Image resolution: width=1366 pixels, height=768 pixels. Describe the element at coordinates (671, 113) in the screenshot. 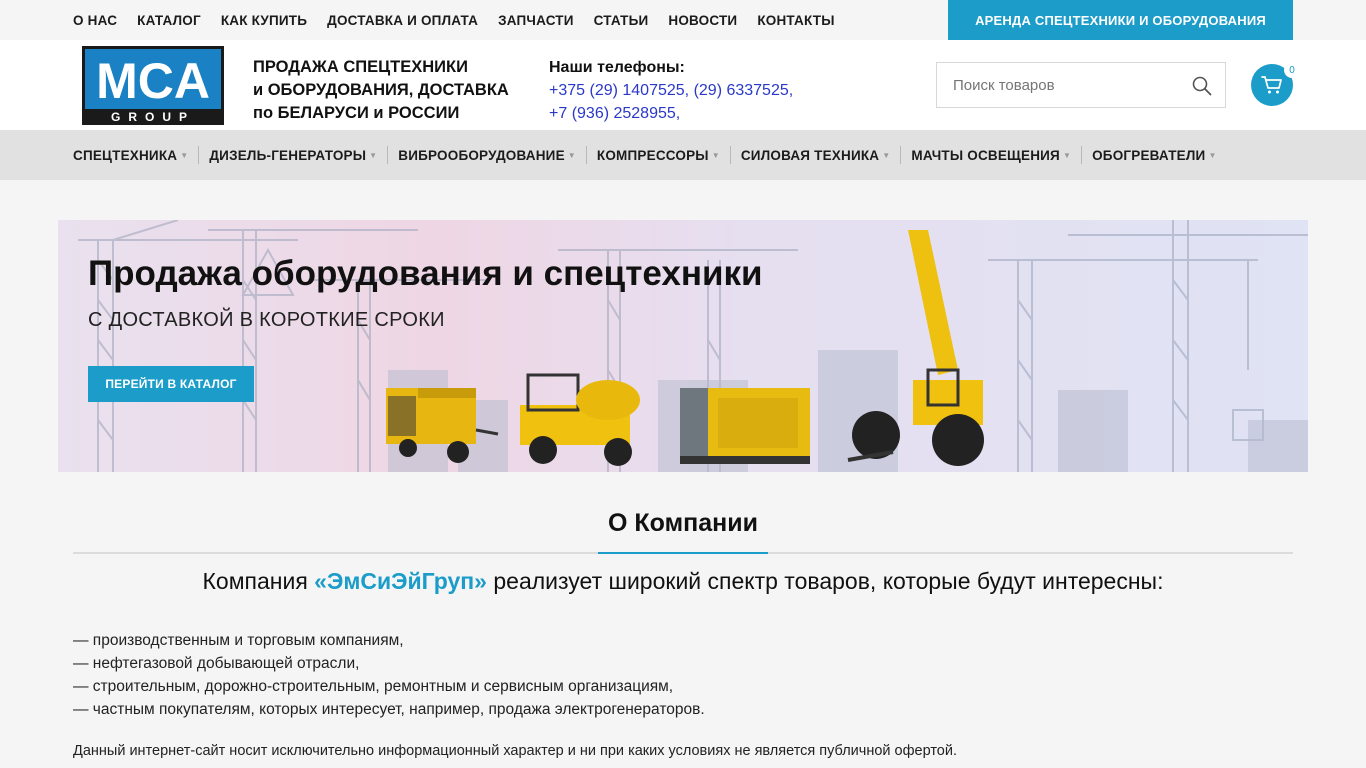

I see `phone-link: +7 (936) 2528955,` at that location.